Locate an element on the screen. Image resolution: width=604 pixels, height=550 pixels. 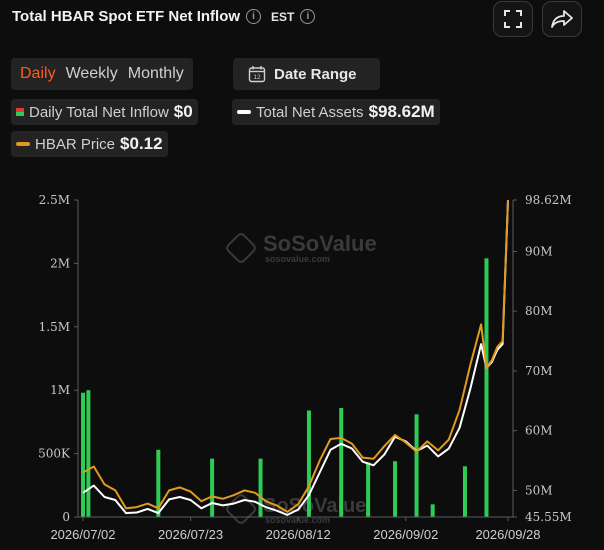
y-right-tick-label: 98.62M is located at coordinates (548, 200).